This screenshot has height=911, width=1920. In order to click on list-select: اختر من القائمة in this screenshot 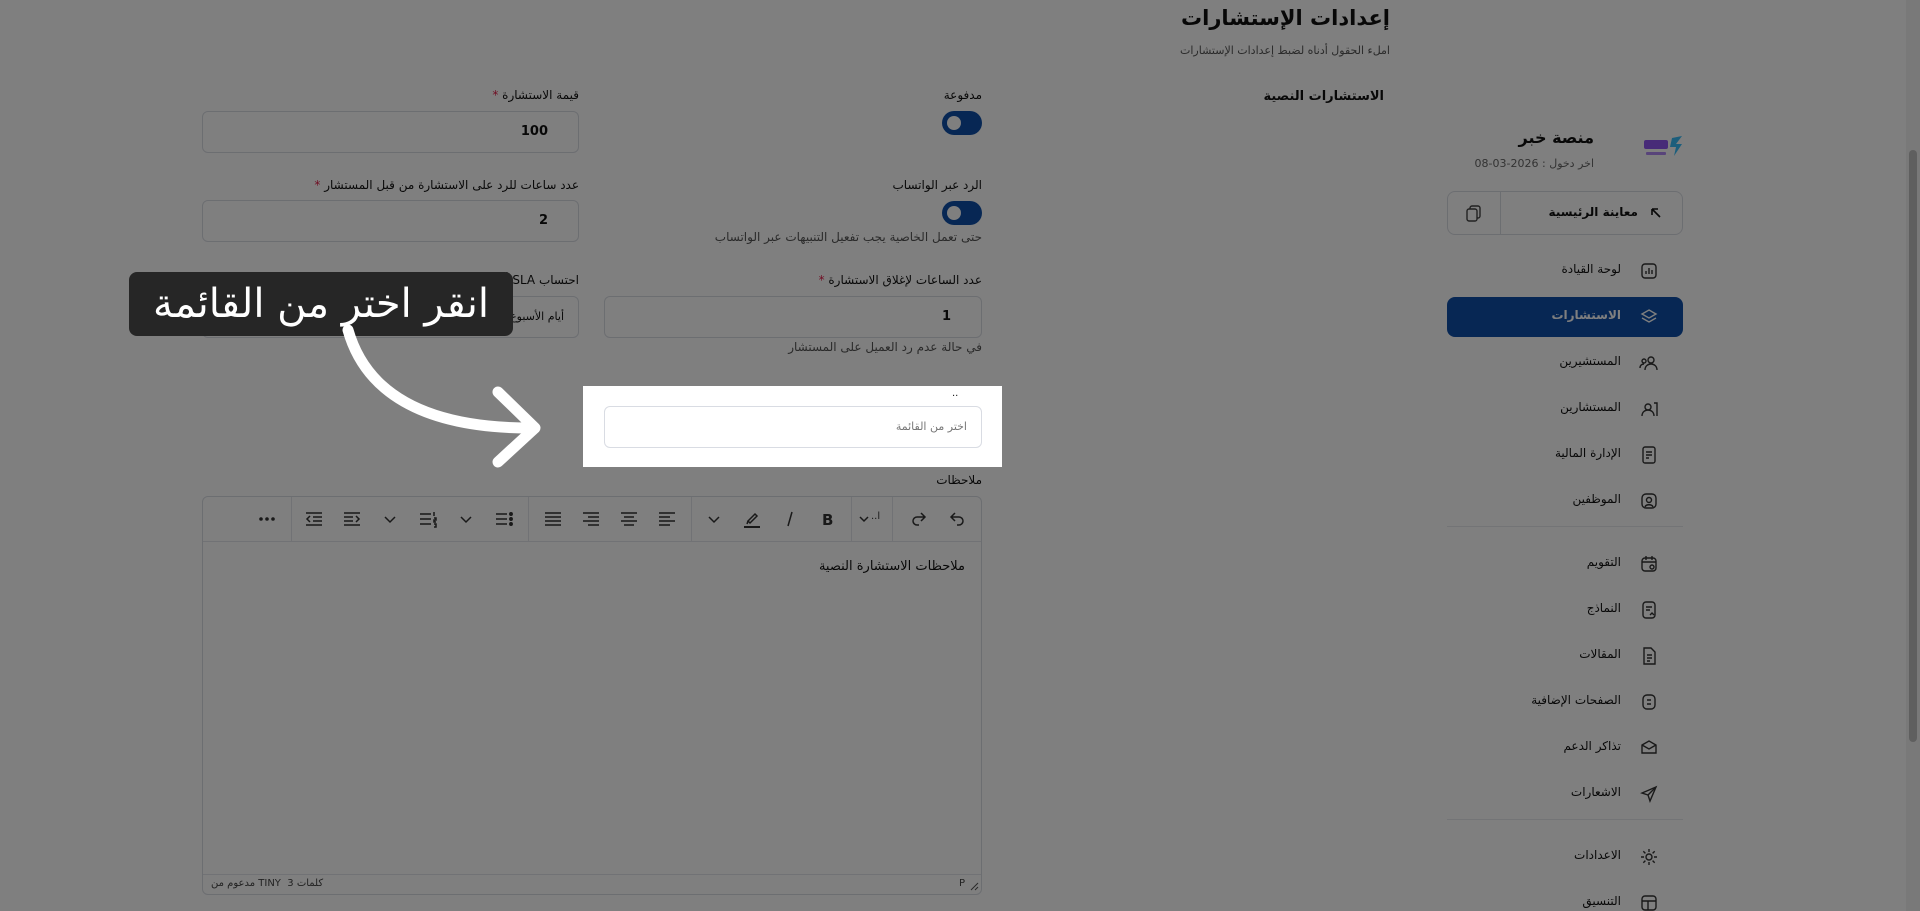, I will do `click(793, 427)`.